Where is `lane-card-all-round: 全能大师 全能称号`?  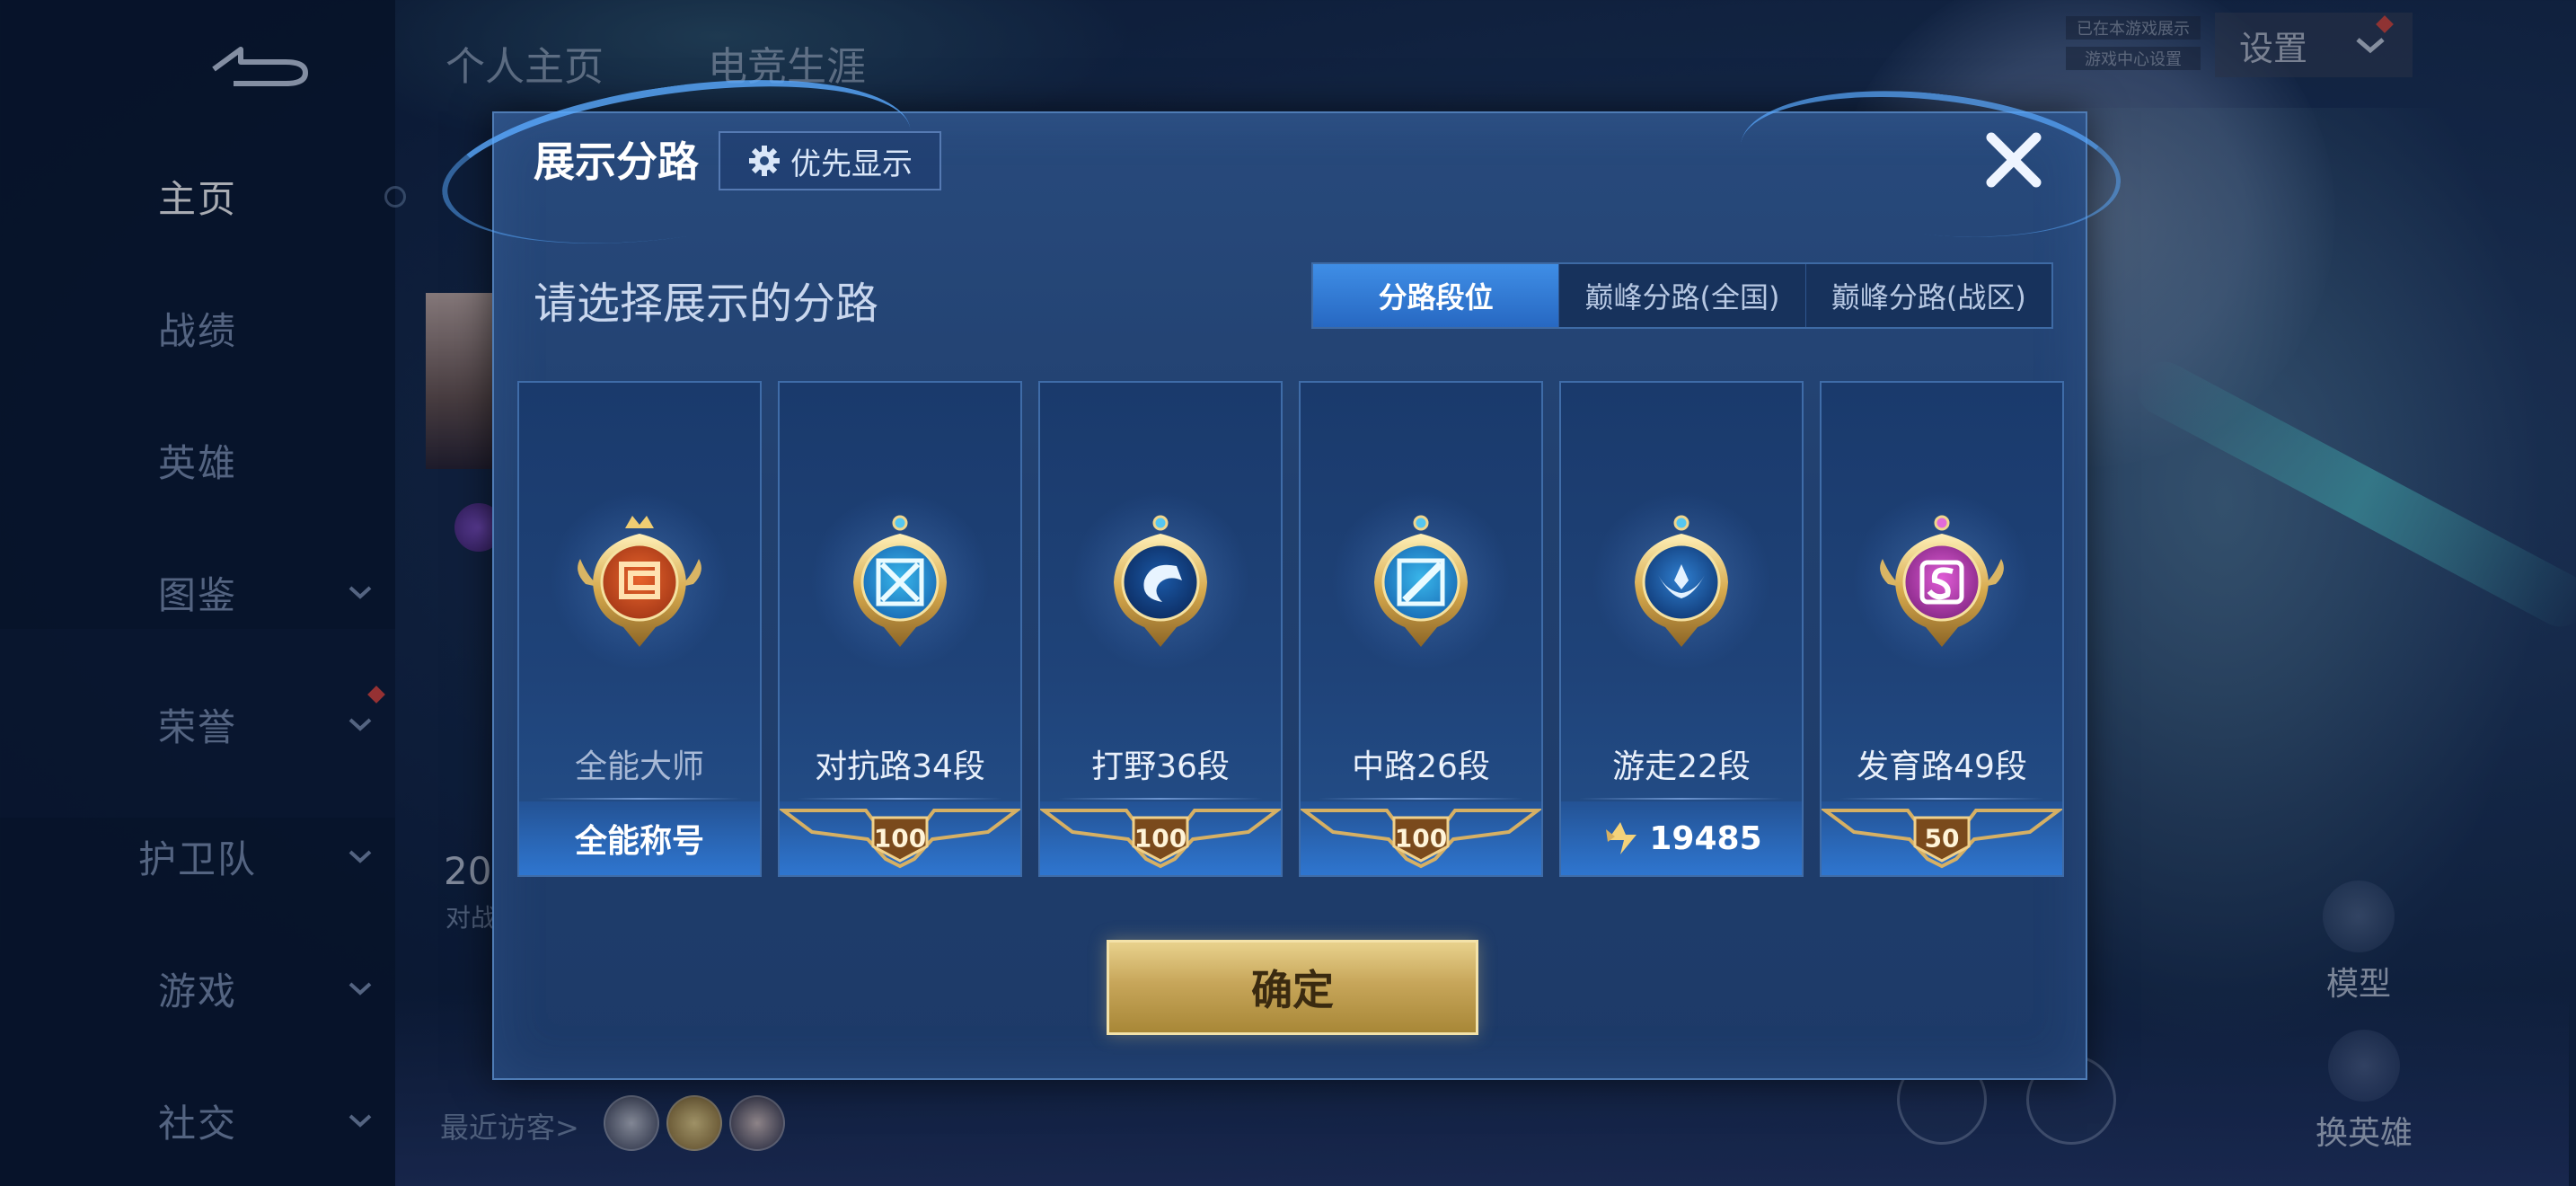 lane-card-all-round: 全能大师 全能称号 is located at coordinates (639, 629).